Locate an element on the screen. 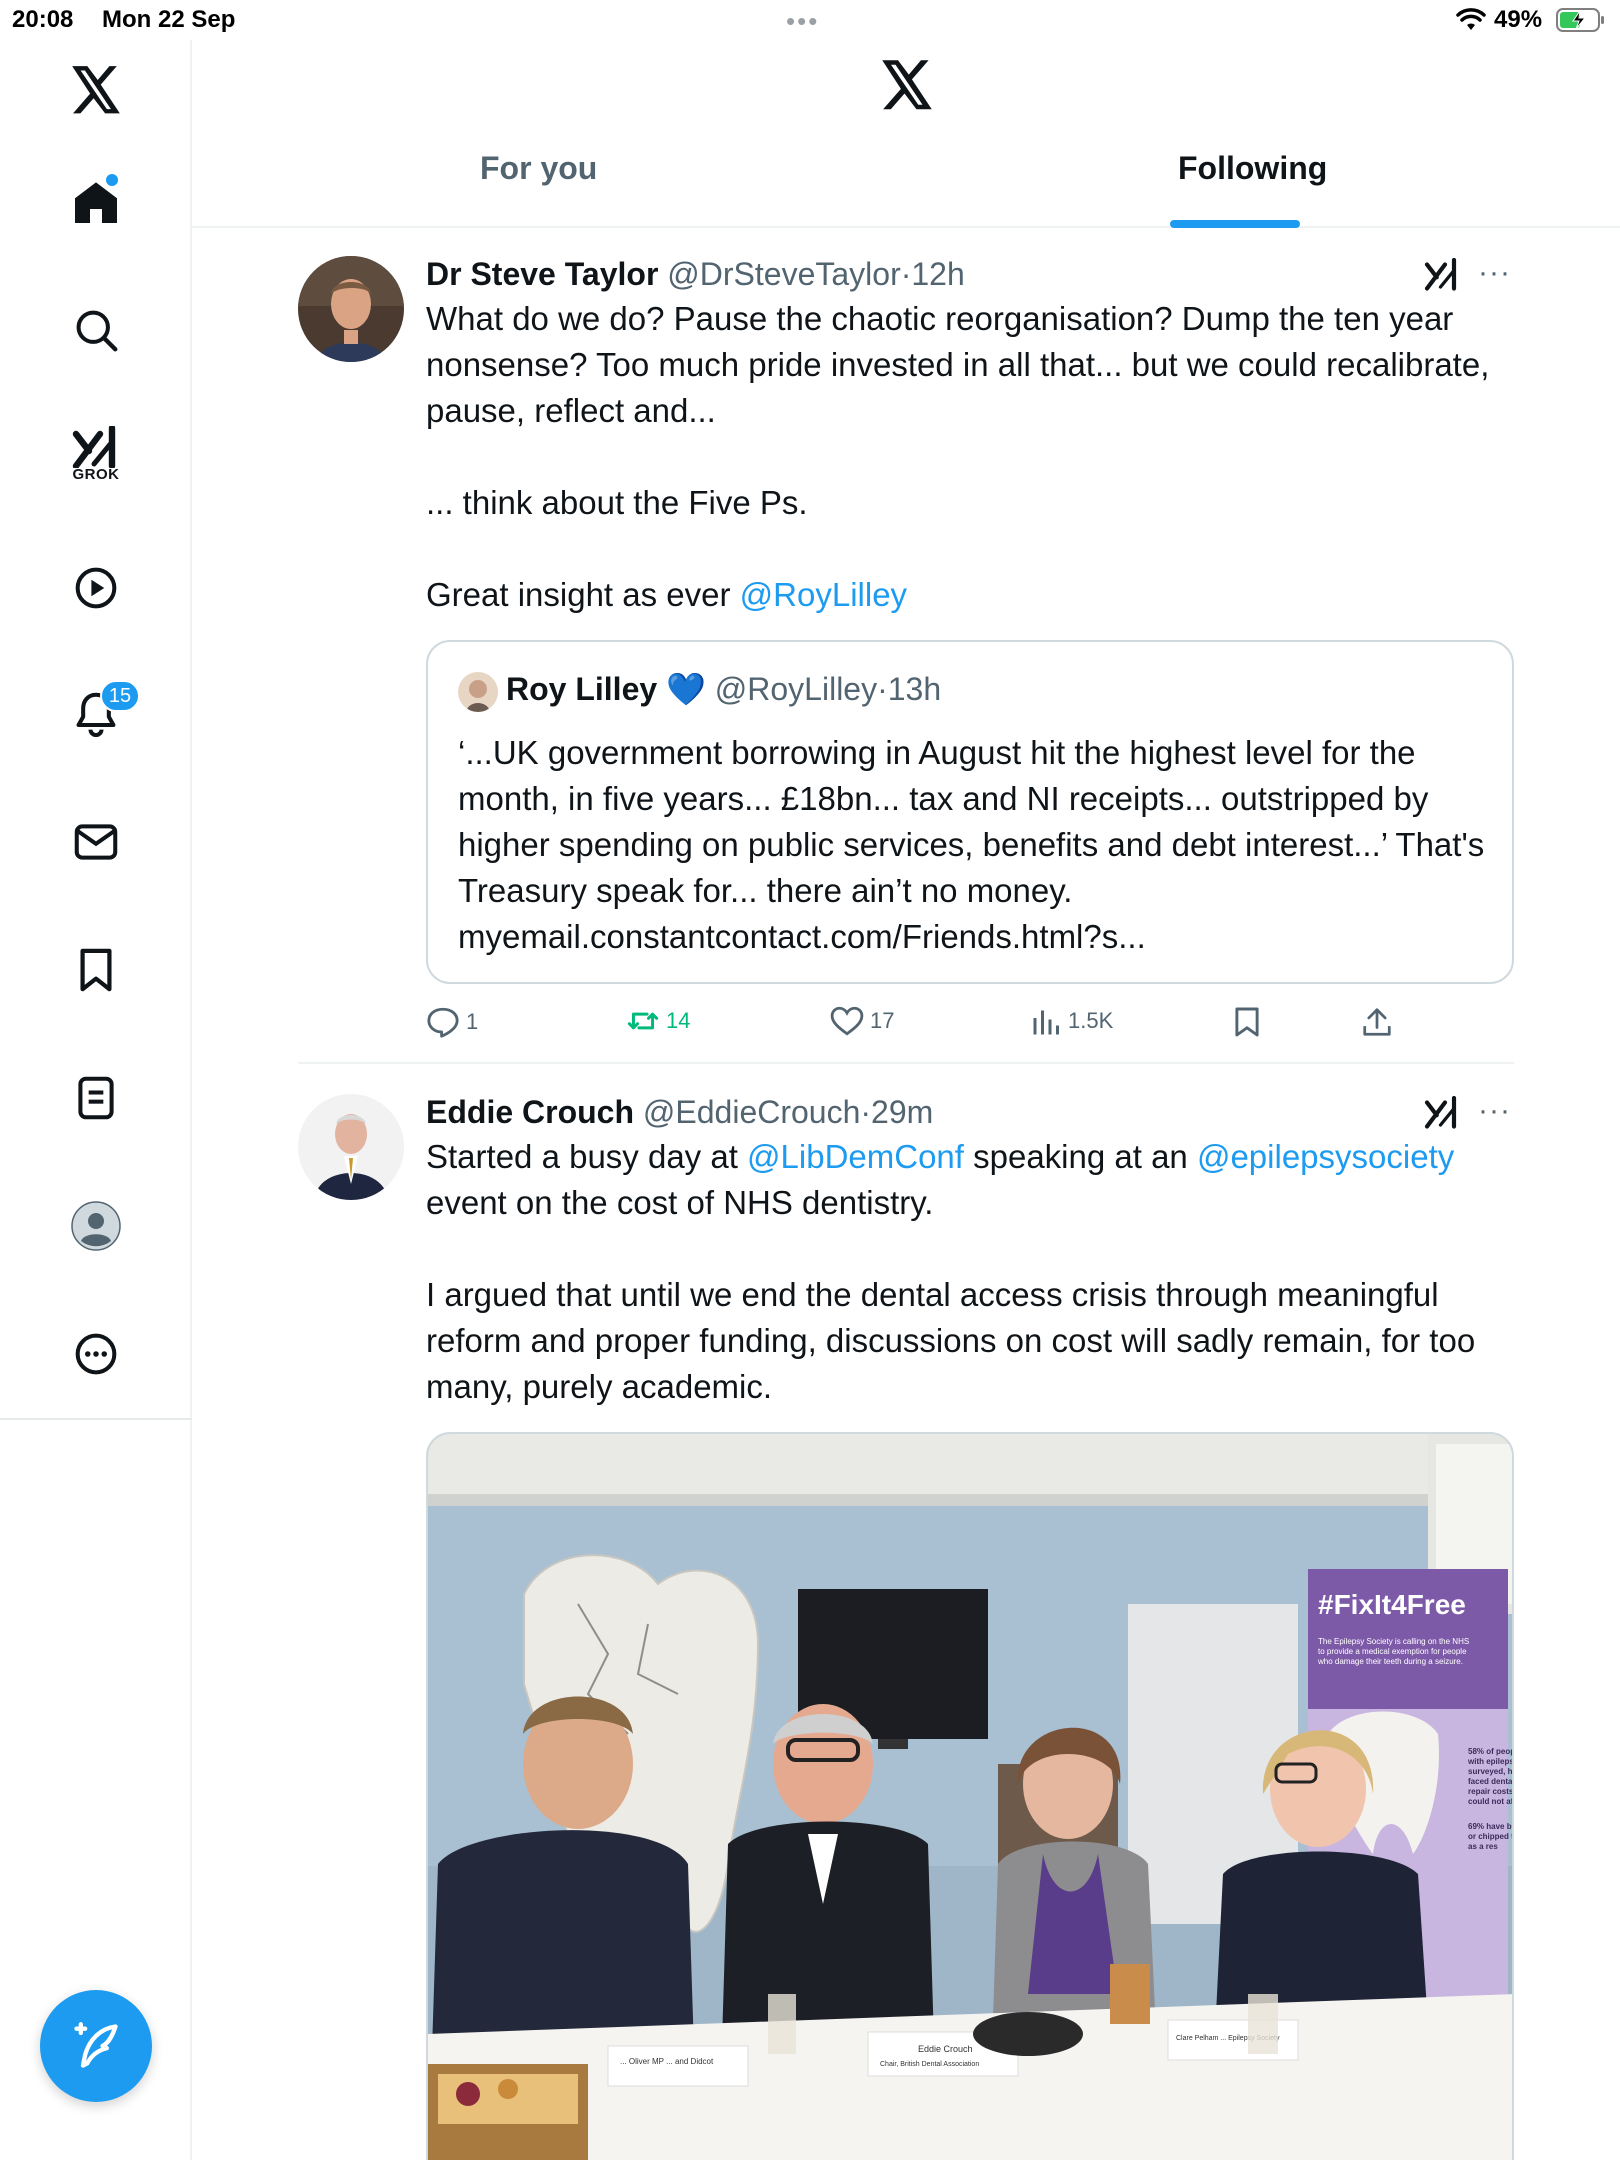  handle: @DrSteveTaylor is located at coordinates (783, 274).